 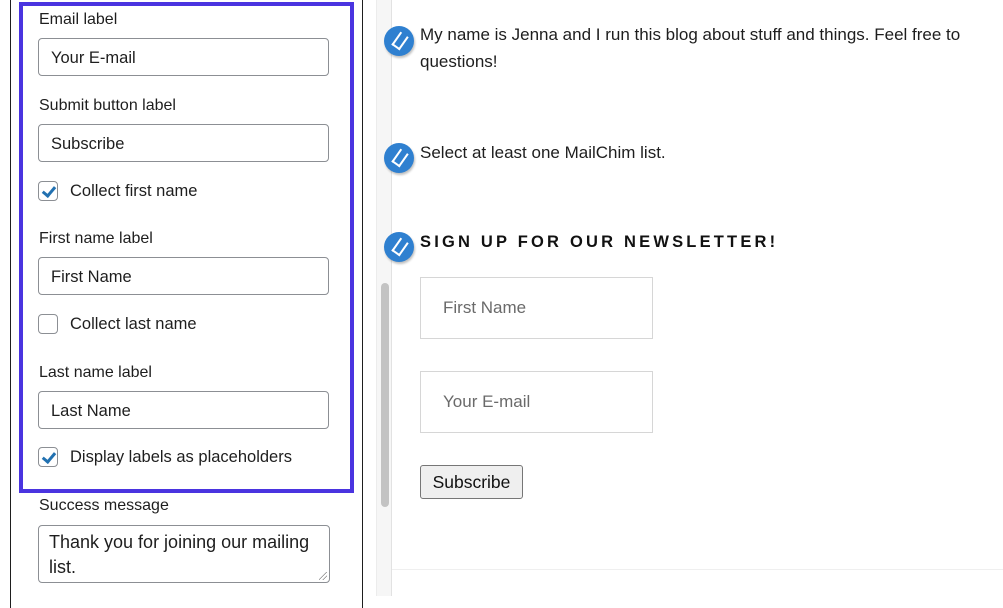 What do you see at coordinates (183, 410) in the screenshot?
I see `last-name-label-input: Last Name` at bounding box center [183, 410].